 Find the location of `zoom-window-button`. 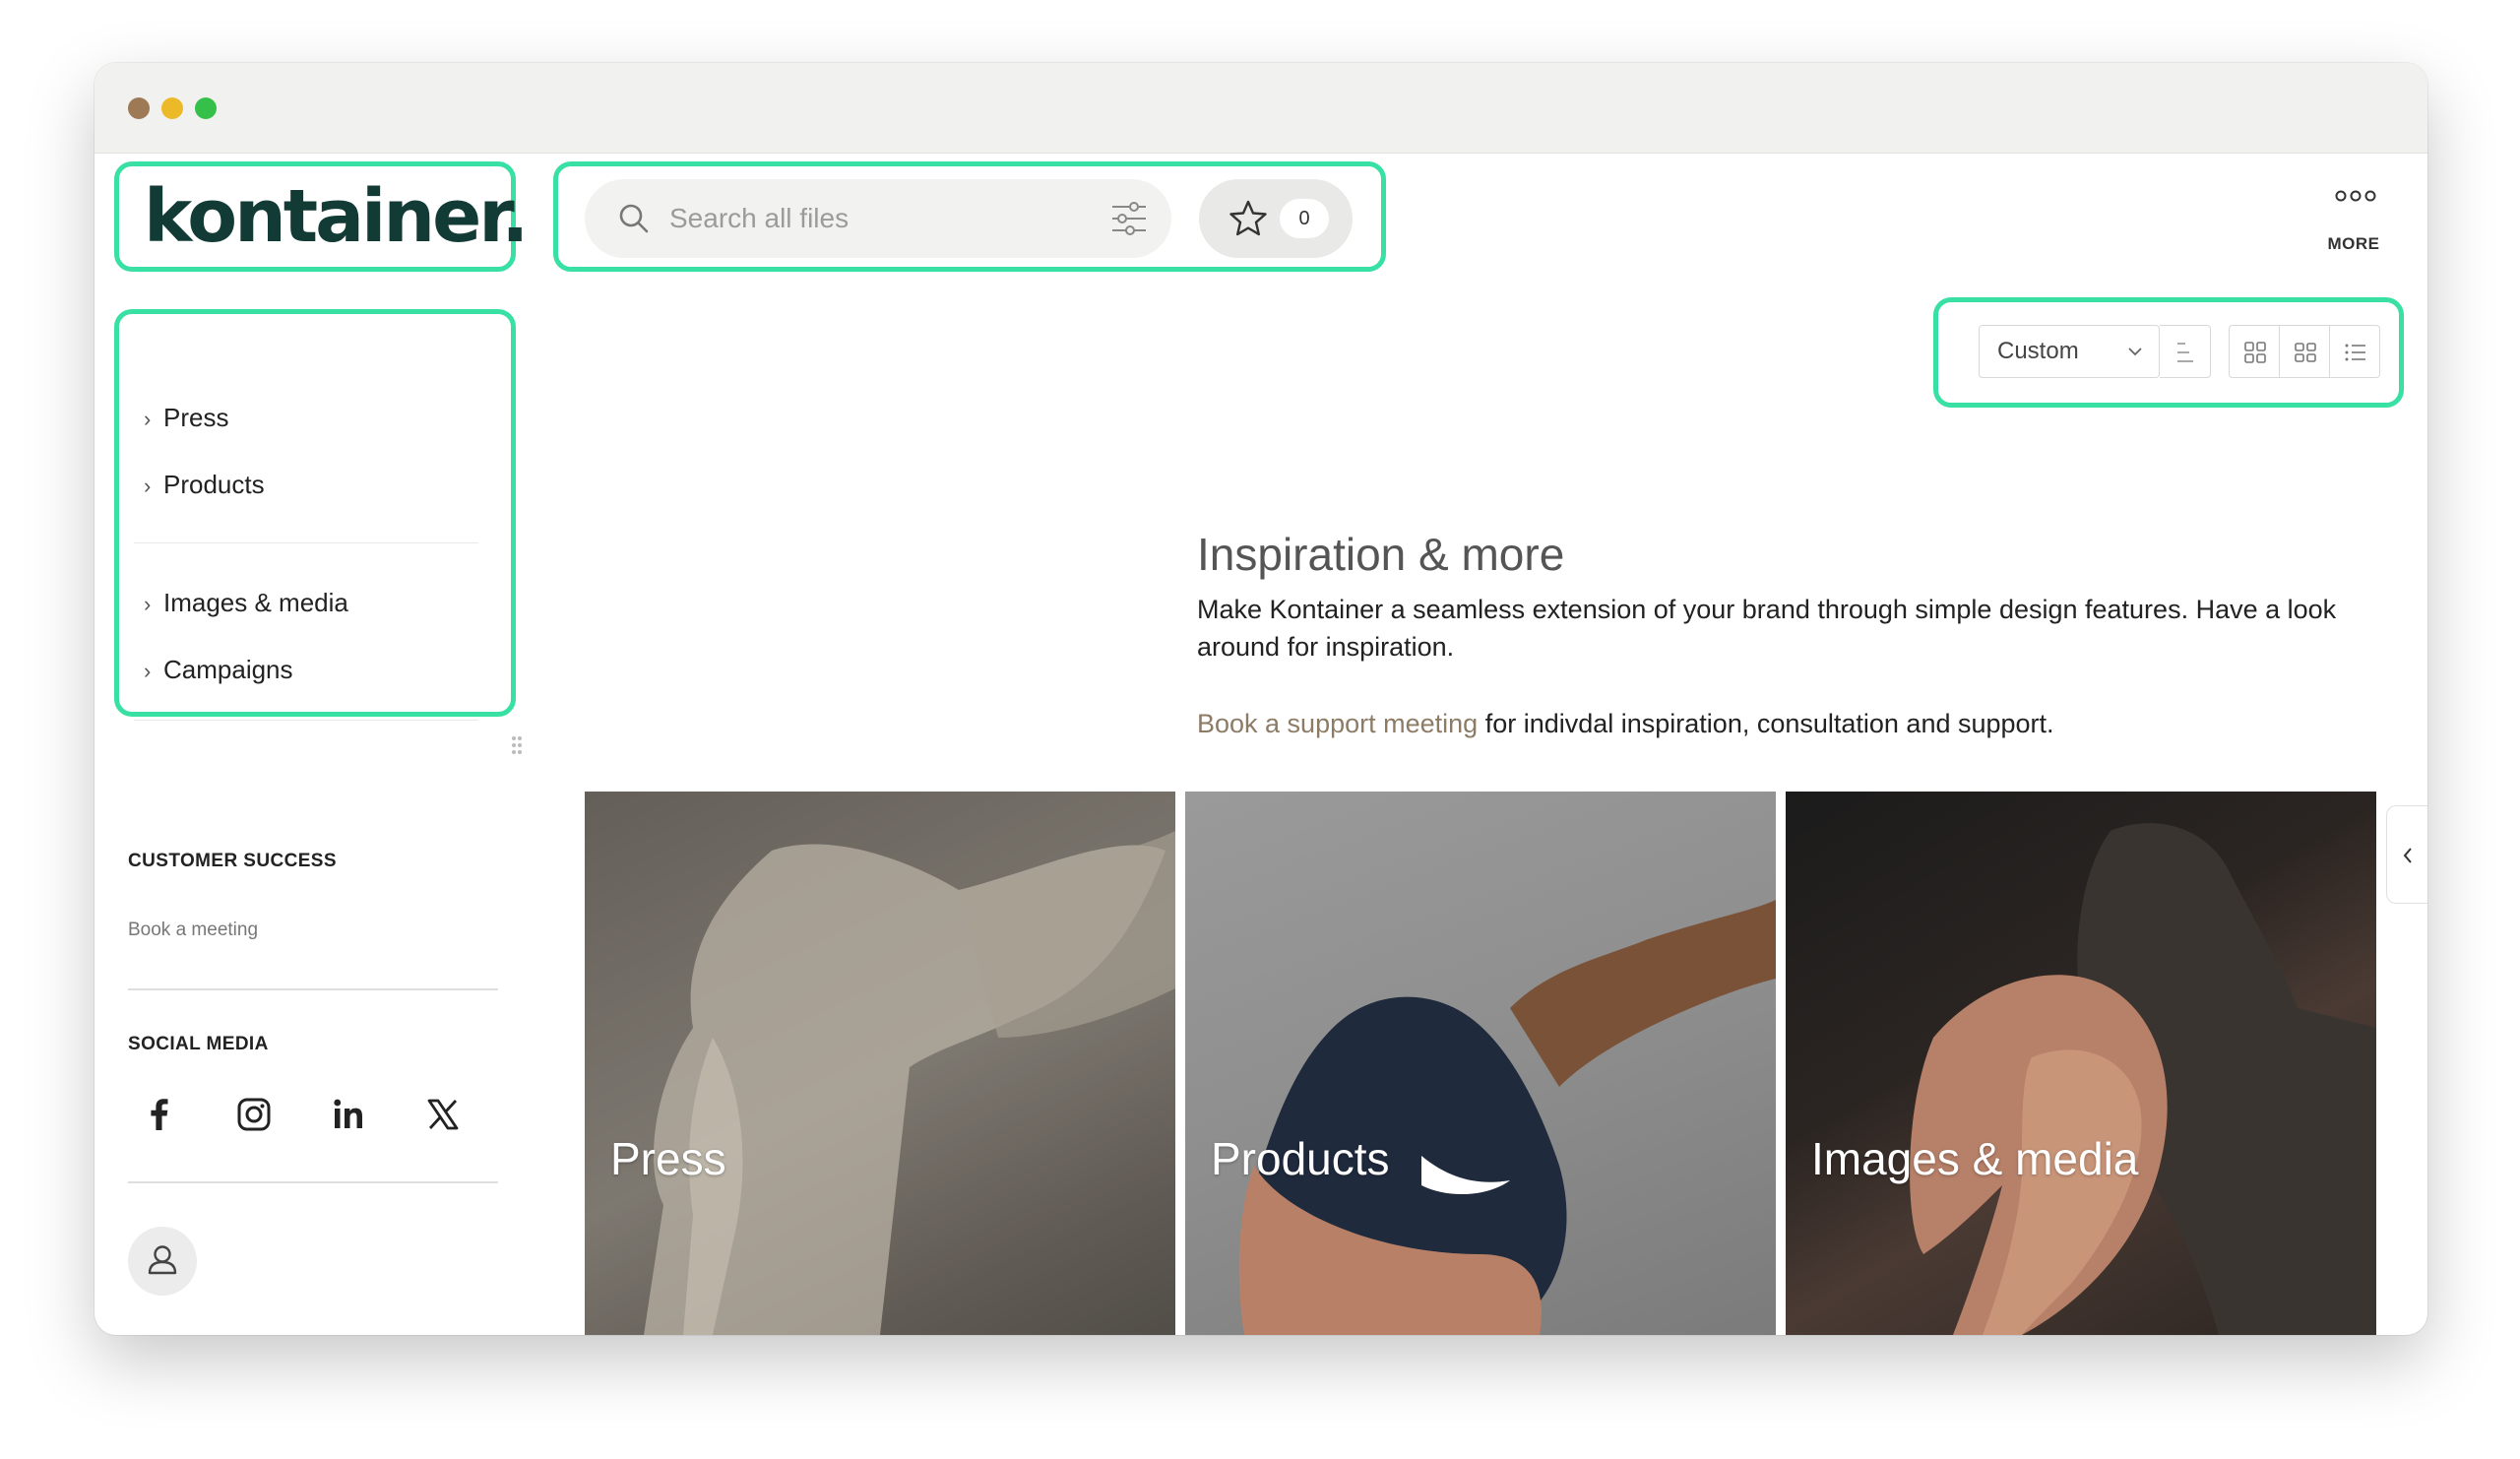

zoom-window-button is located at coordinates (206, 108).